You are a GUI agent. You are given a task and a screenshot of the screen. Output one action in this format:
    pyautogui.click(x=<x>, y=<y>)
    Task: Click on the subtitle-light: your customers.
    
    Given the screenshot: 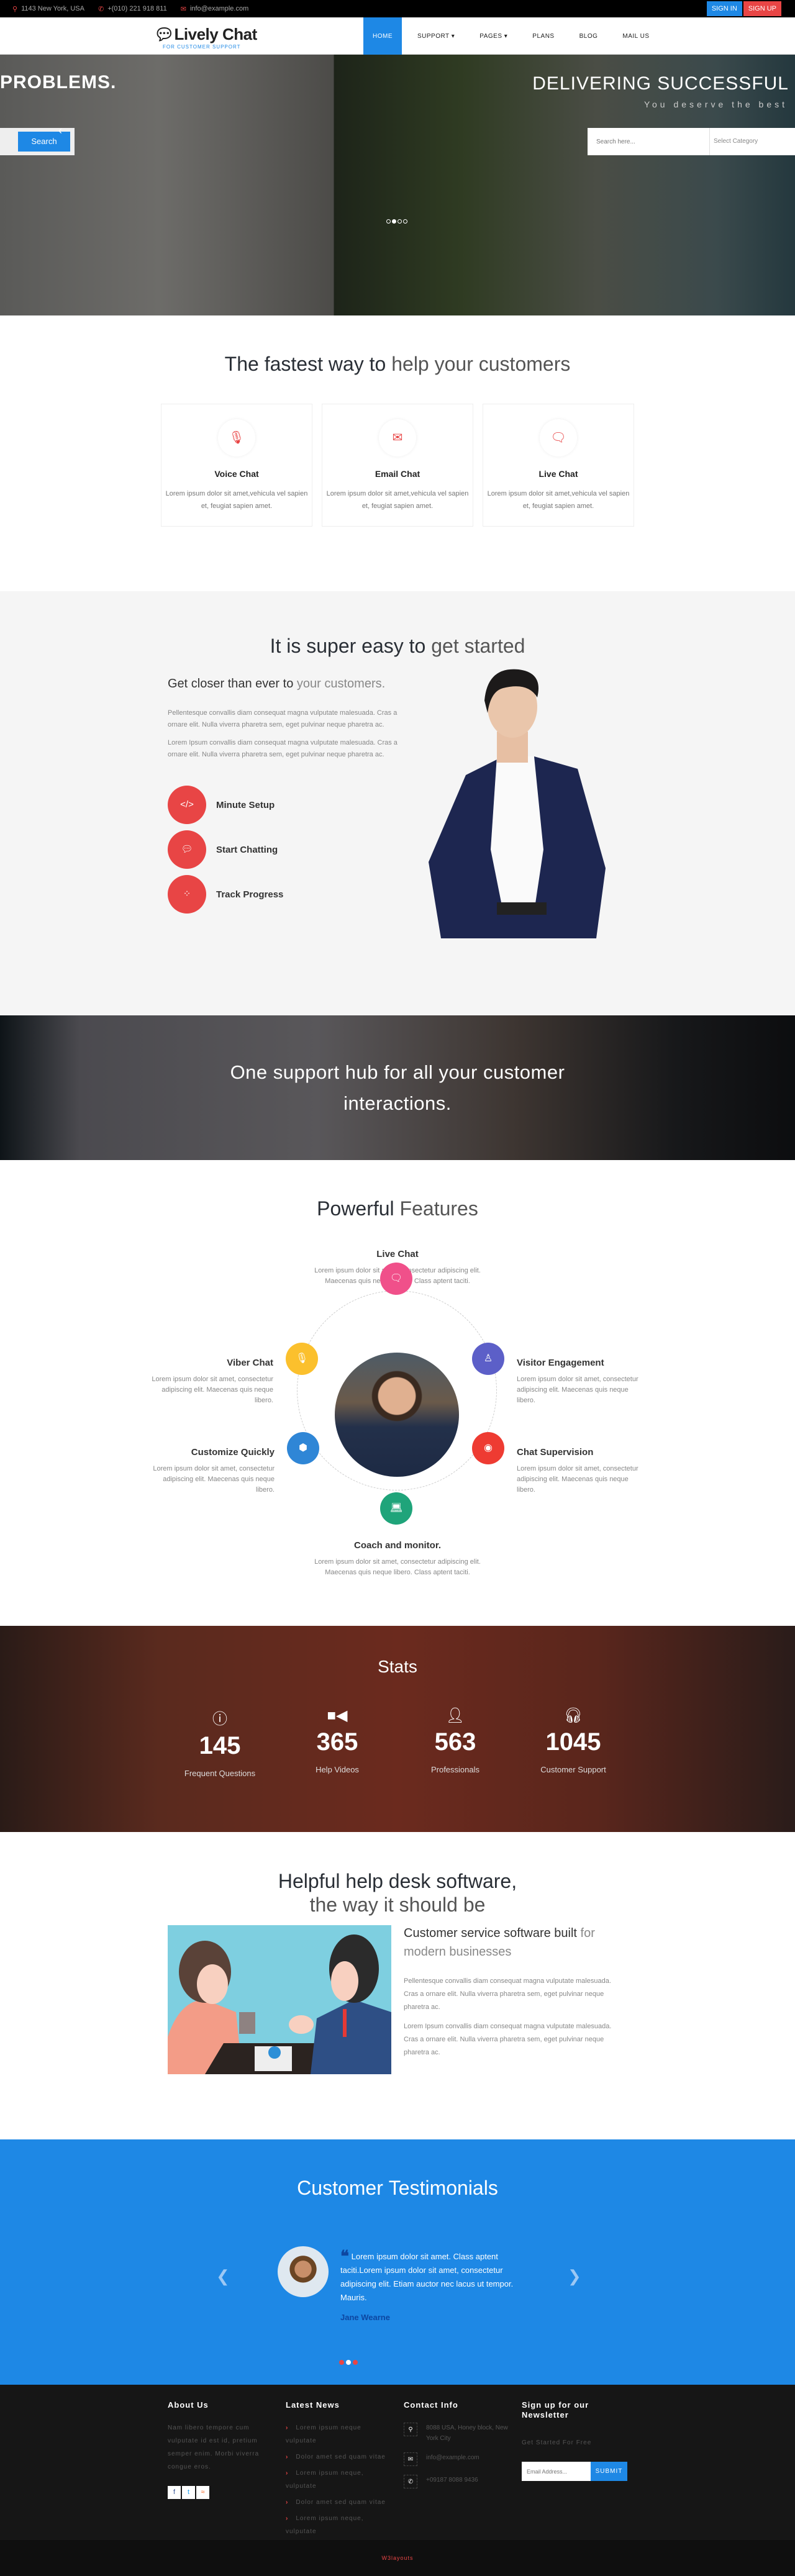 What is the action you would take?
    pyautogui.click(x=341, y=684)
    